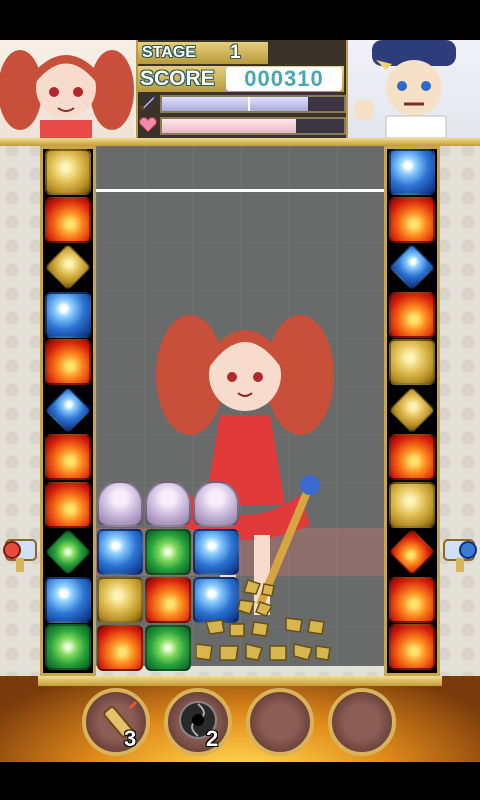  What do you see at coordinates (459, 551) in the screenshot?
I see `right-cannon-icon` at bounding box center [459, 551].